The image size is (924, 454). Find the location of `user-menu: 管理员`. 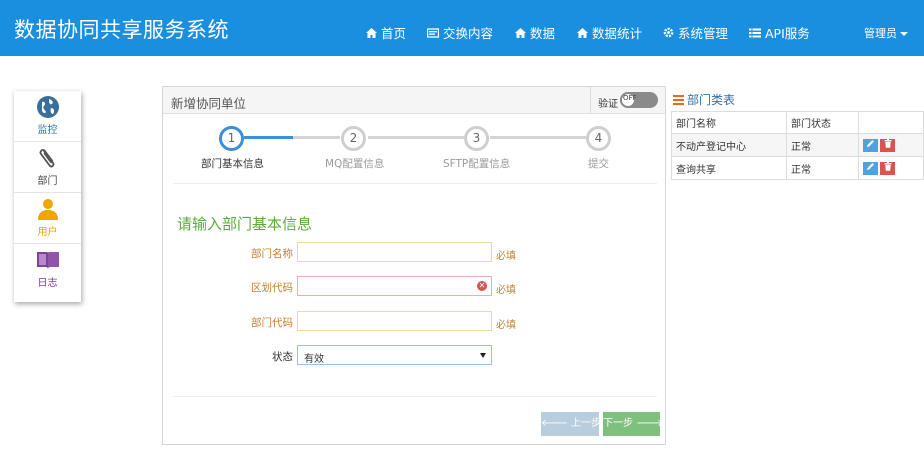

user-menu: 管理员 is located at coordinates (886, 33).